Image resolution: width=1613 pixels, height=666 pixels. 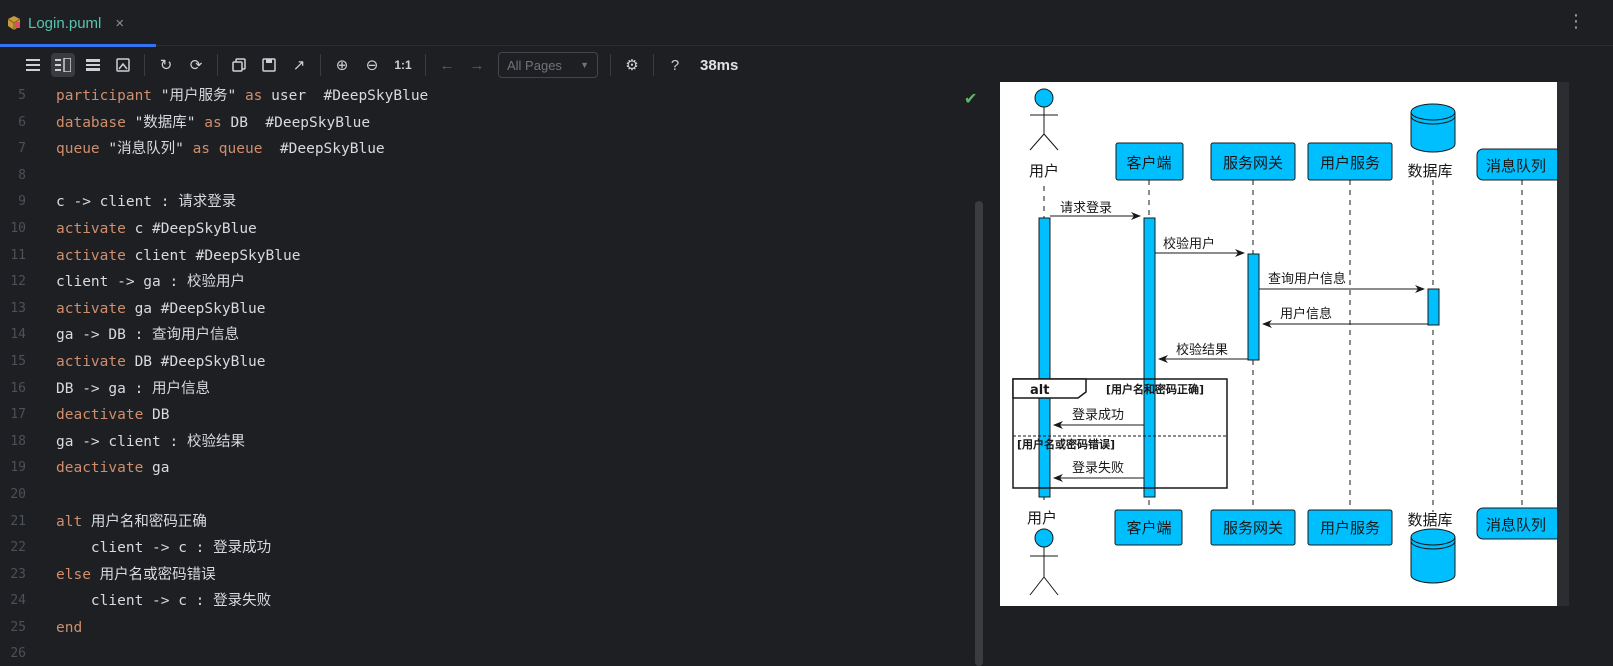 I want to click on code-line: activate client #DeepSkyBlue, so click(x=242, y=256).